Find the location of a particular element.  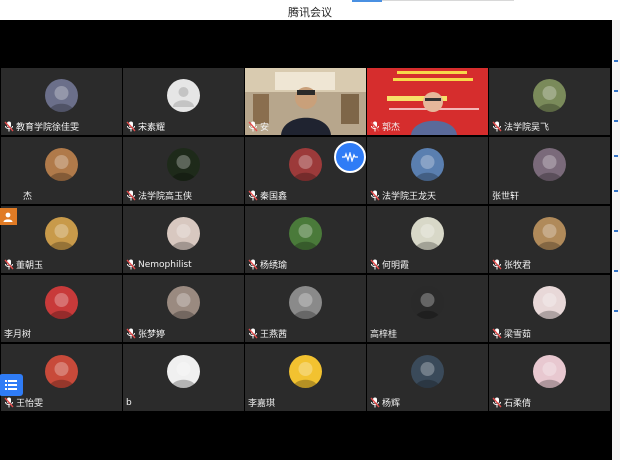

participant-name-bar: 王燕茜 is located at coordinates (267, 333).